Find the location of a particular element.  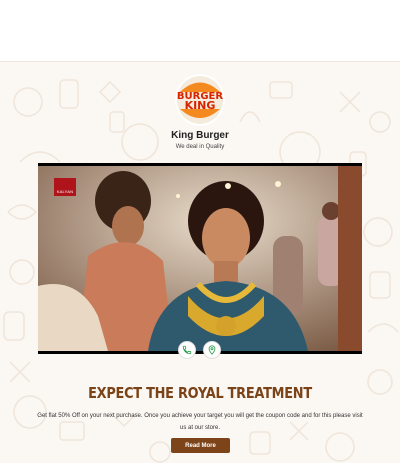

brand-name: King Burger is located at coordinates (200, 135).